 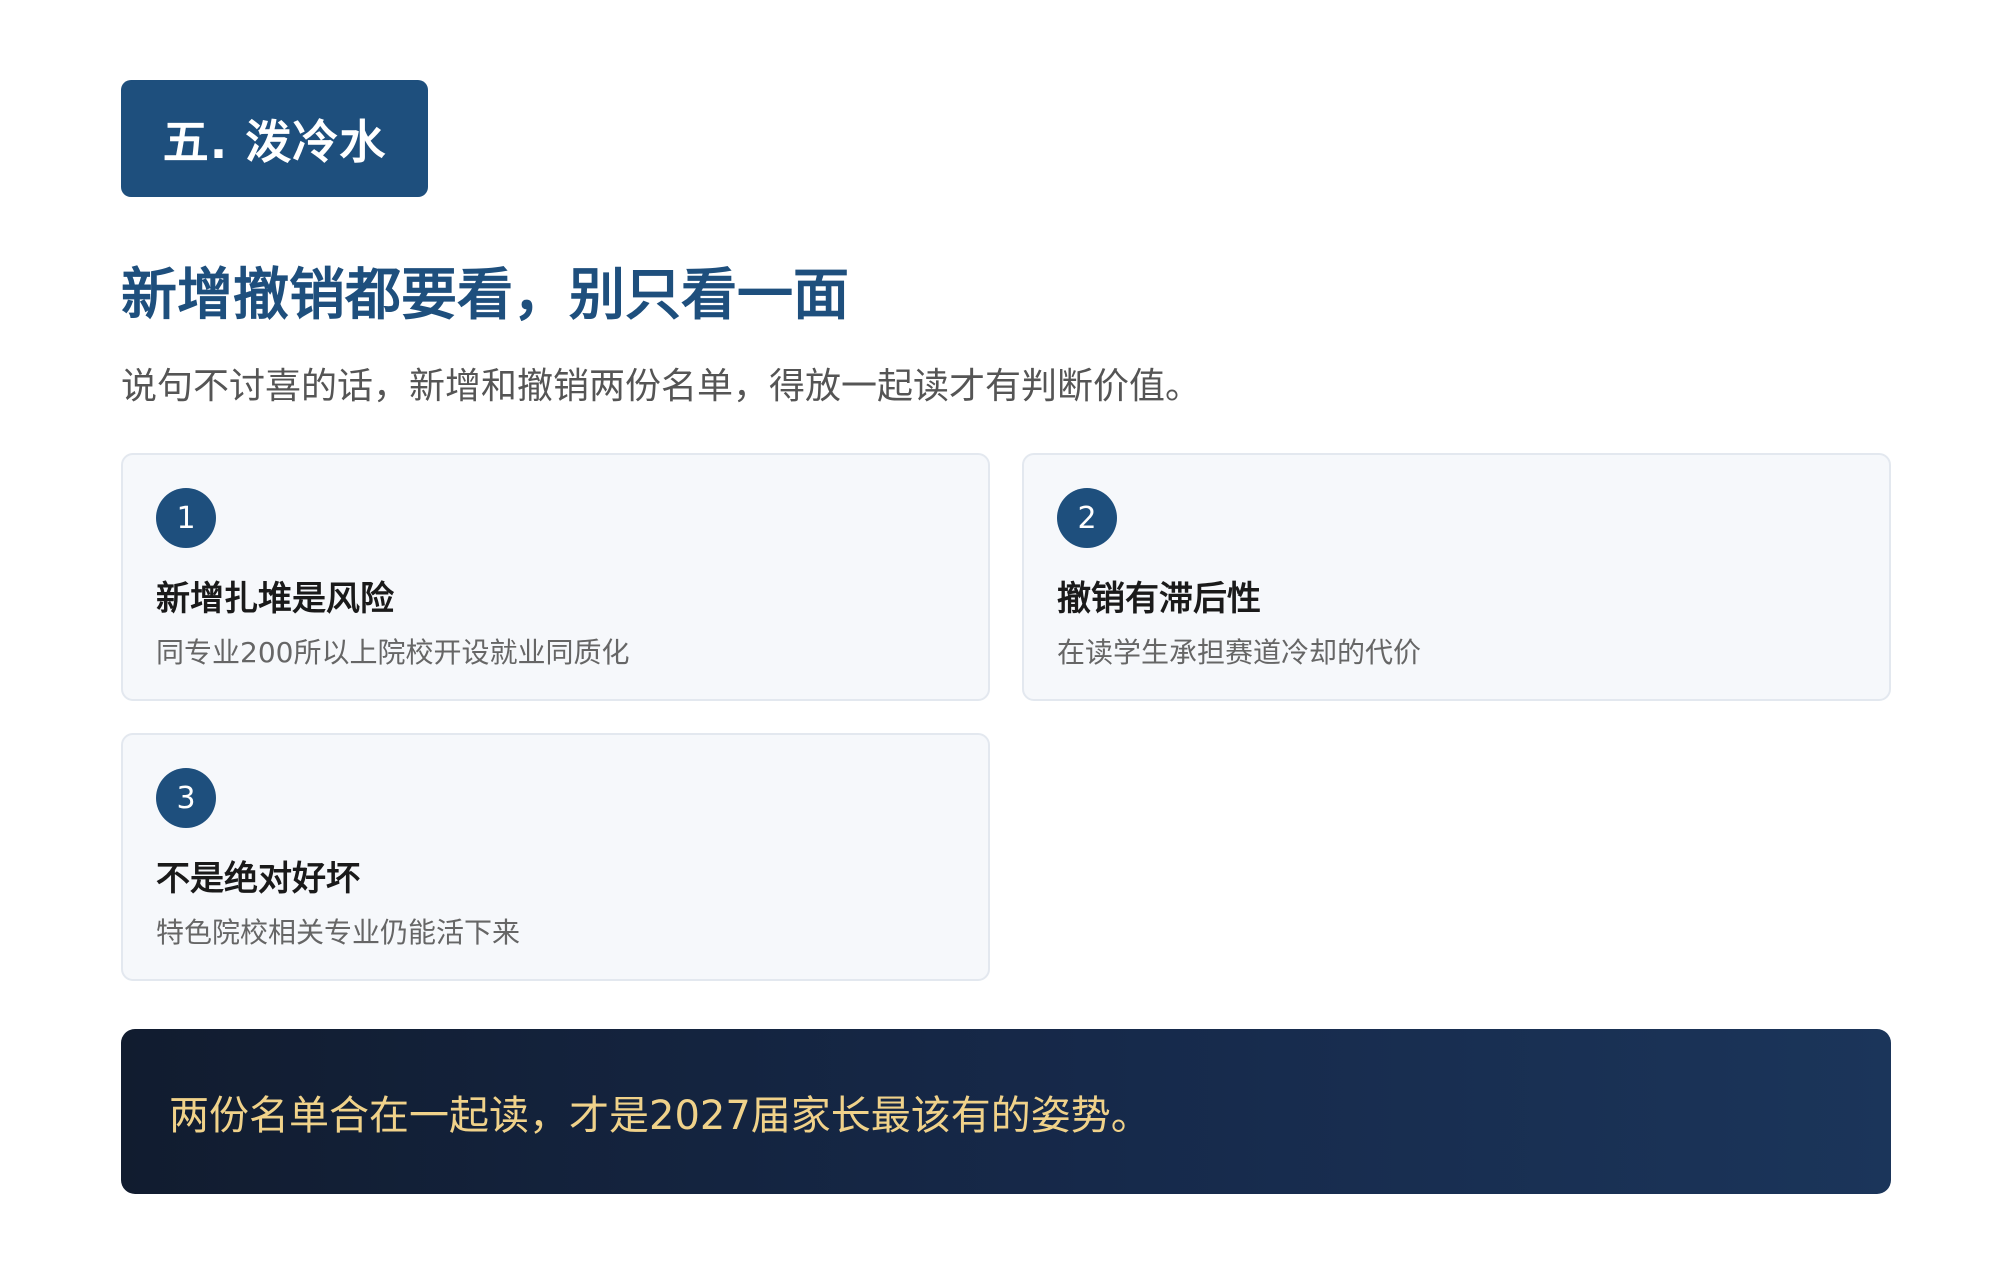 I want to click on point-card-3: 3 不是绝对好坏 特色院校相关专业仍能活下来, so click(x=555, y=857).